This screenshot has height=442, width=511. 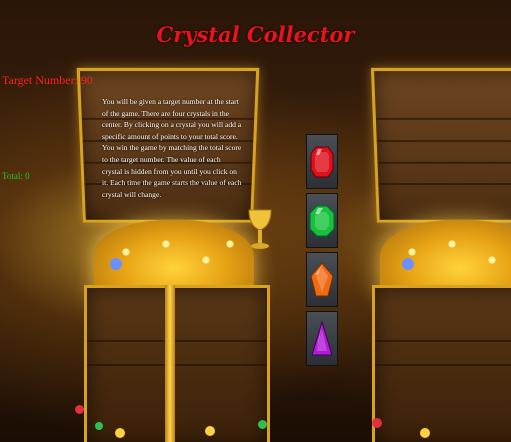 What do you see at coordinates (41, 80) in the screenshot?
I see `target-label: Target Number:` at bounding box center [41, 80].